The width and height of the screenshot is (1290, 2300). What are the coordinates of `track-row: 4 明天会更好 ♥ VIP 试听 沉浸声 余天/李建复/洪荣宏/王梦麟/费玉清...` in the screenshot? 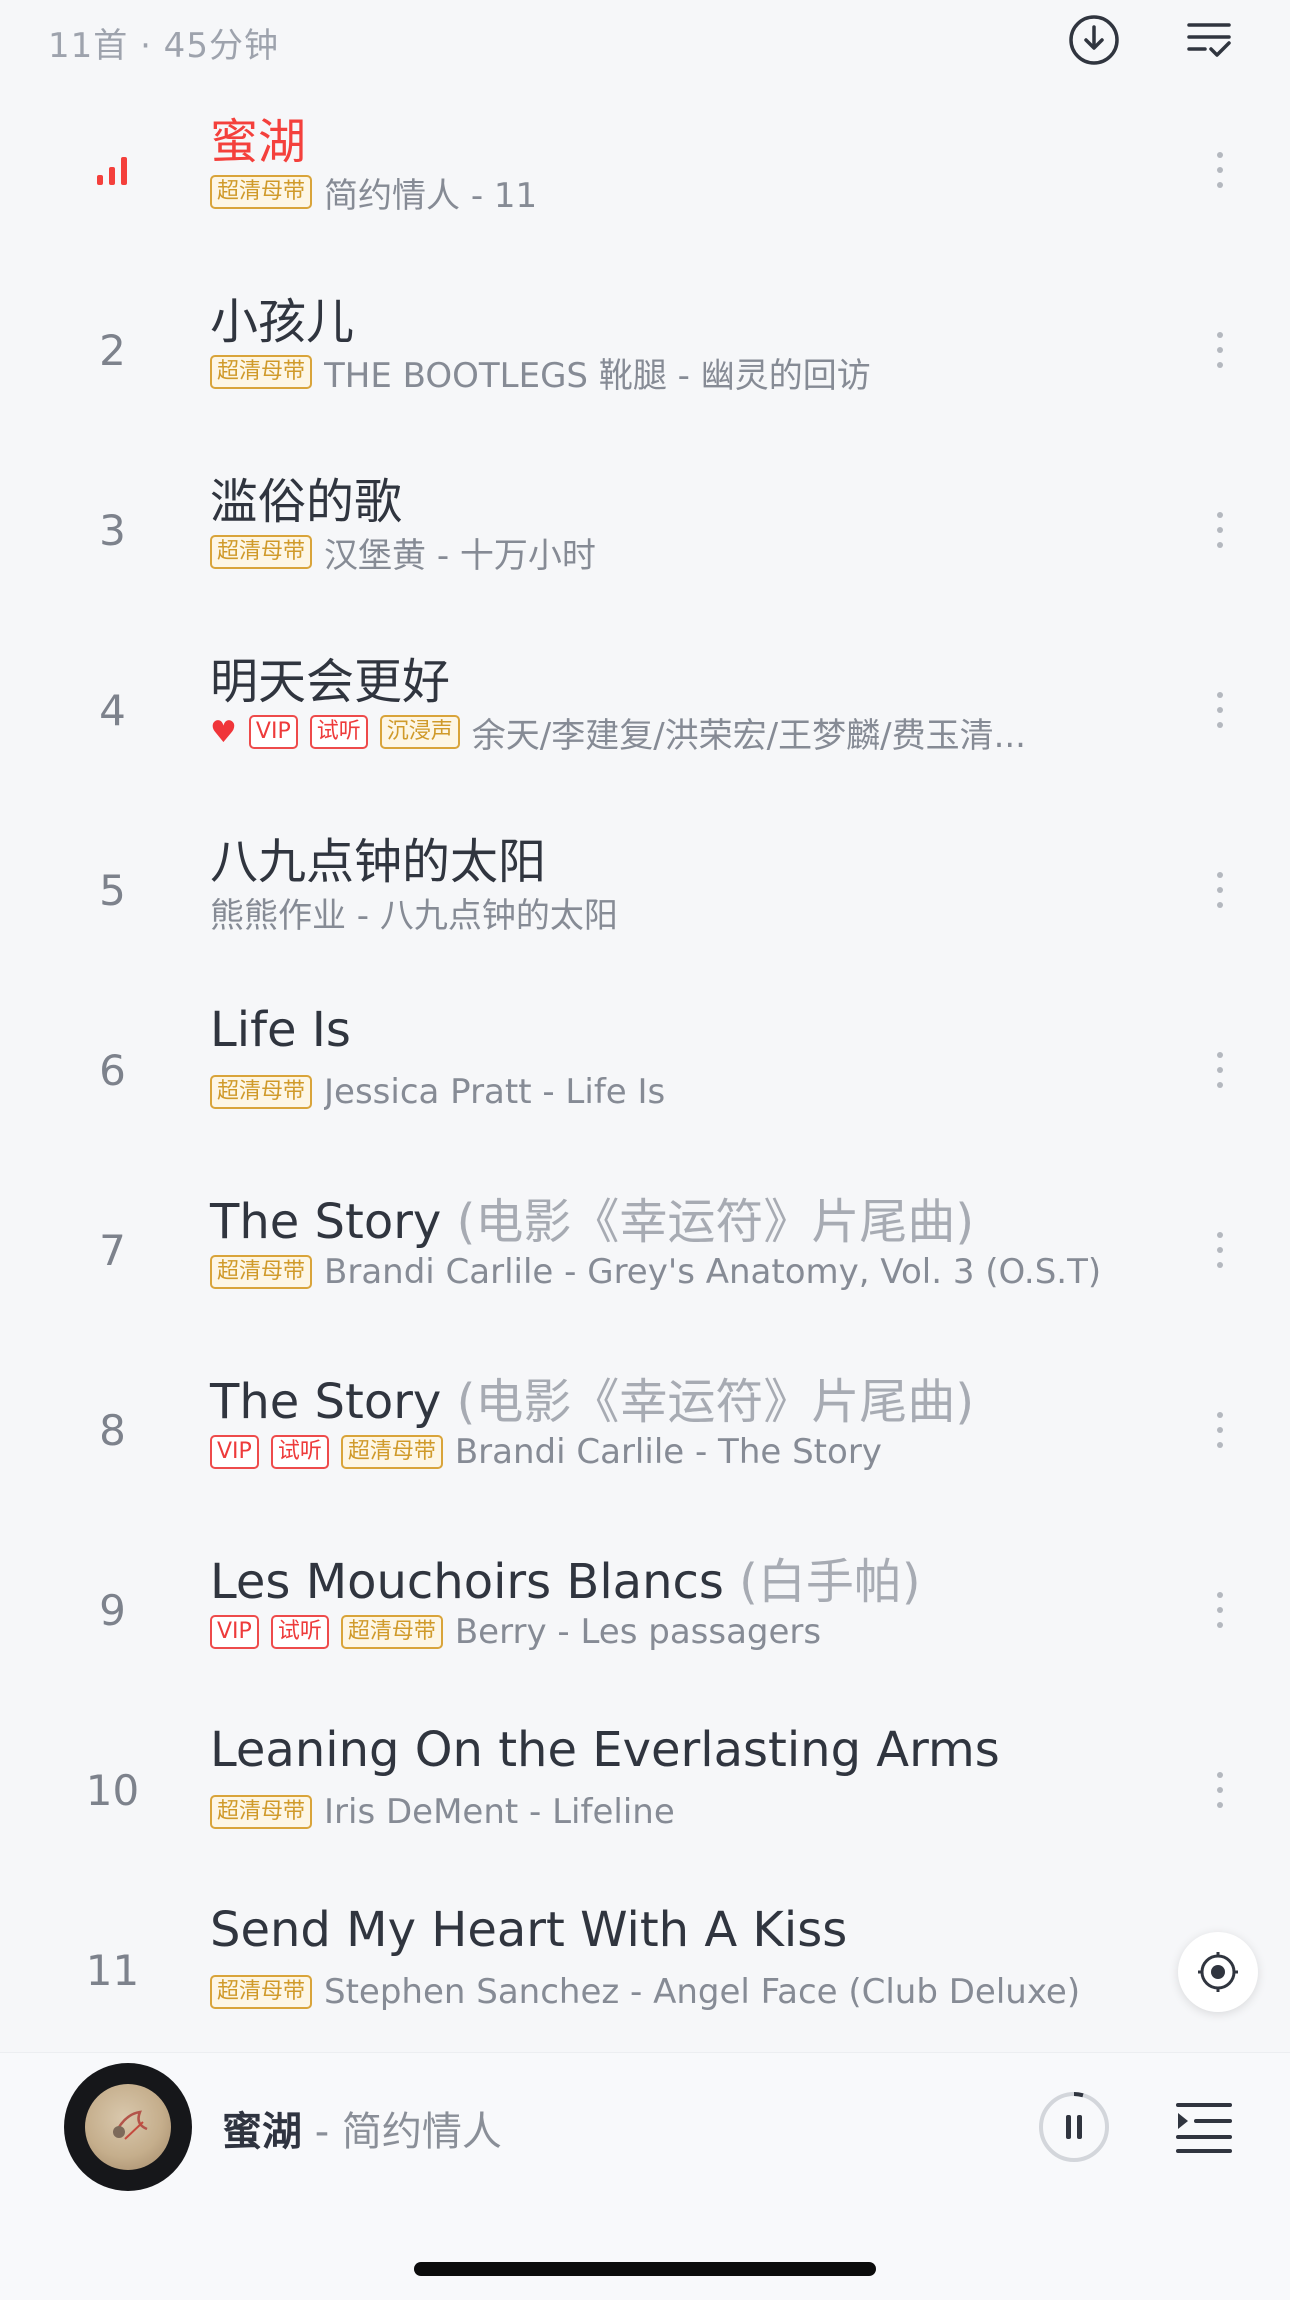 It's located at (645, 710).